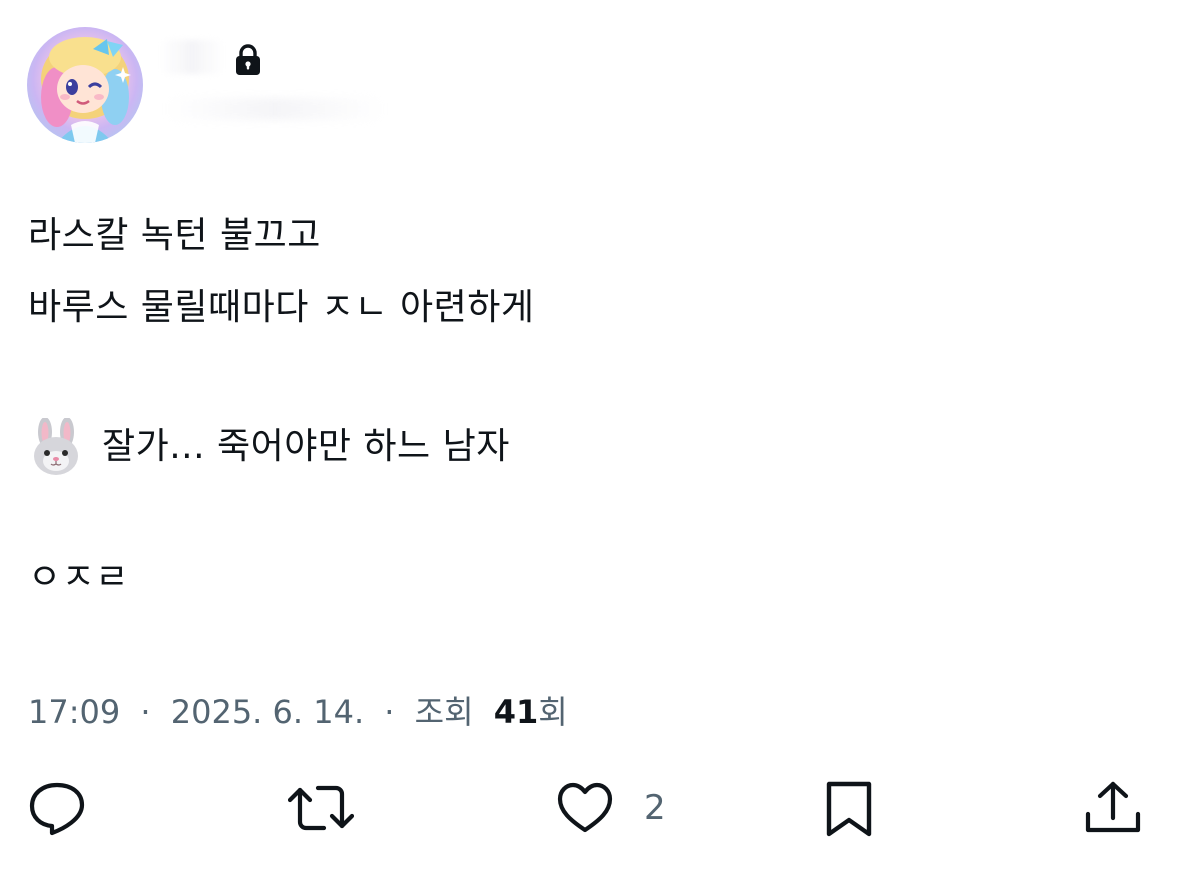  Describe the element at coordinates (56, 446) in the screenshot. I see `rabbit-face-icon` at that location.